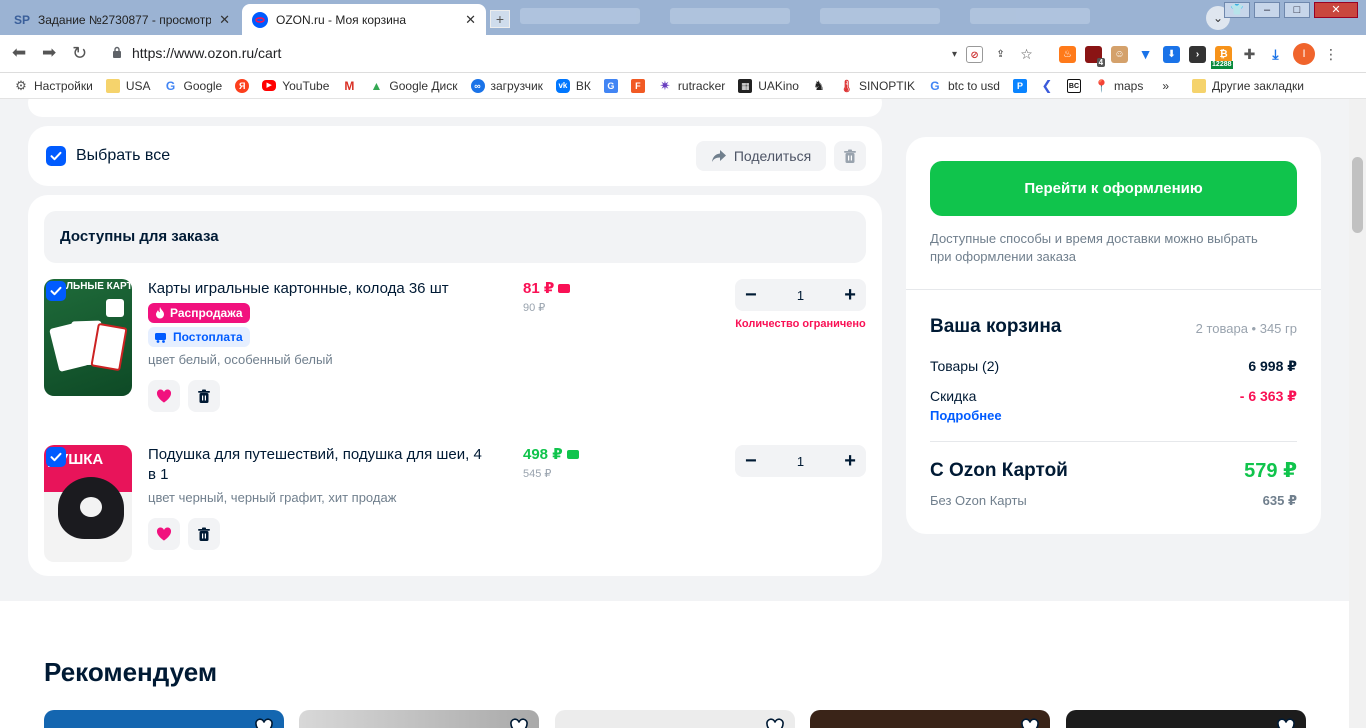 The image size is (1366, 728). Describe the element at coordinates (1172, 54) in the screenshot. I see `download-extension-icon: ⬇` at that location.